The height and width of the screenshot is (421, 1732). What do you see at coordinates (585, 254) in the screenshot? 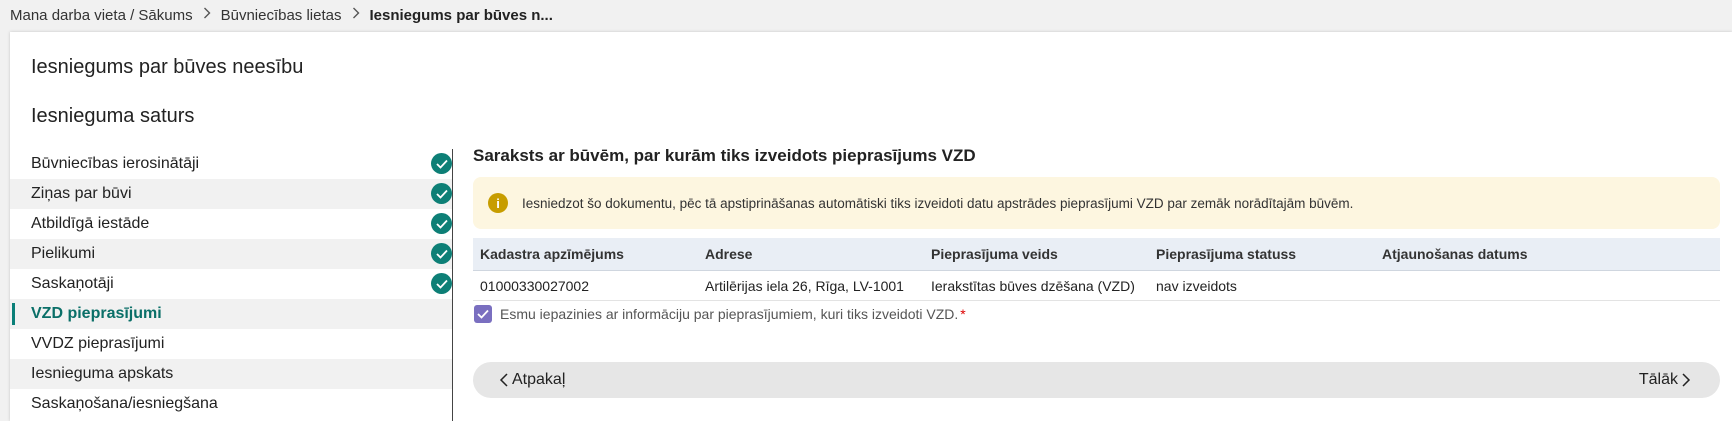
I see `column-header-kadastra: Kadastra apzīmējums` at bounding box center [585, 254].